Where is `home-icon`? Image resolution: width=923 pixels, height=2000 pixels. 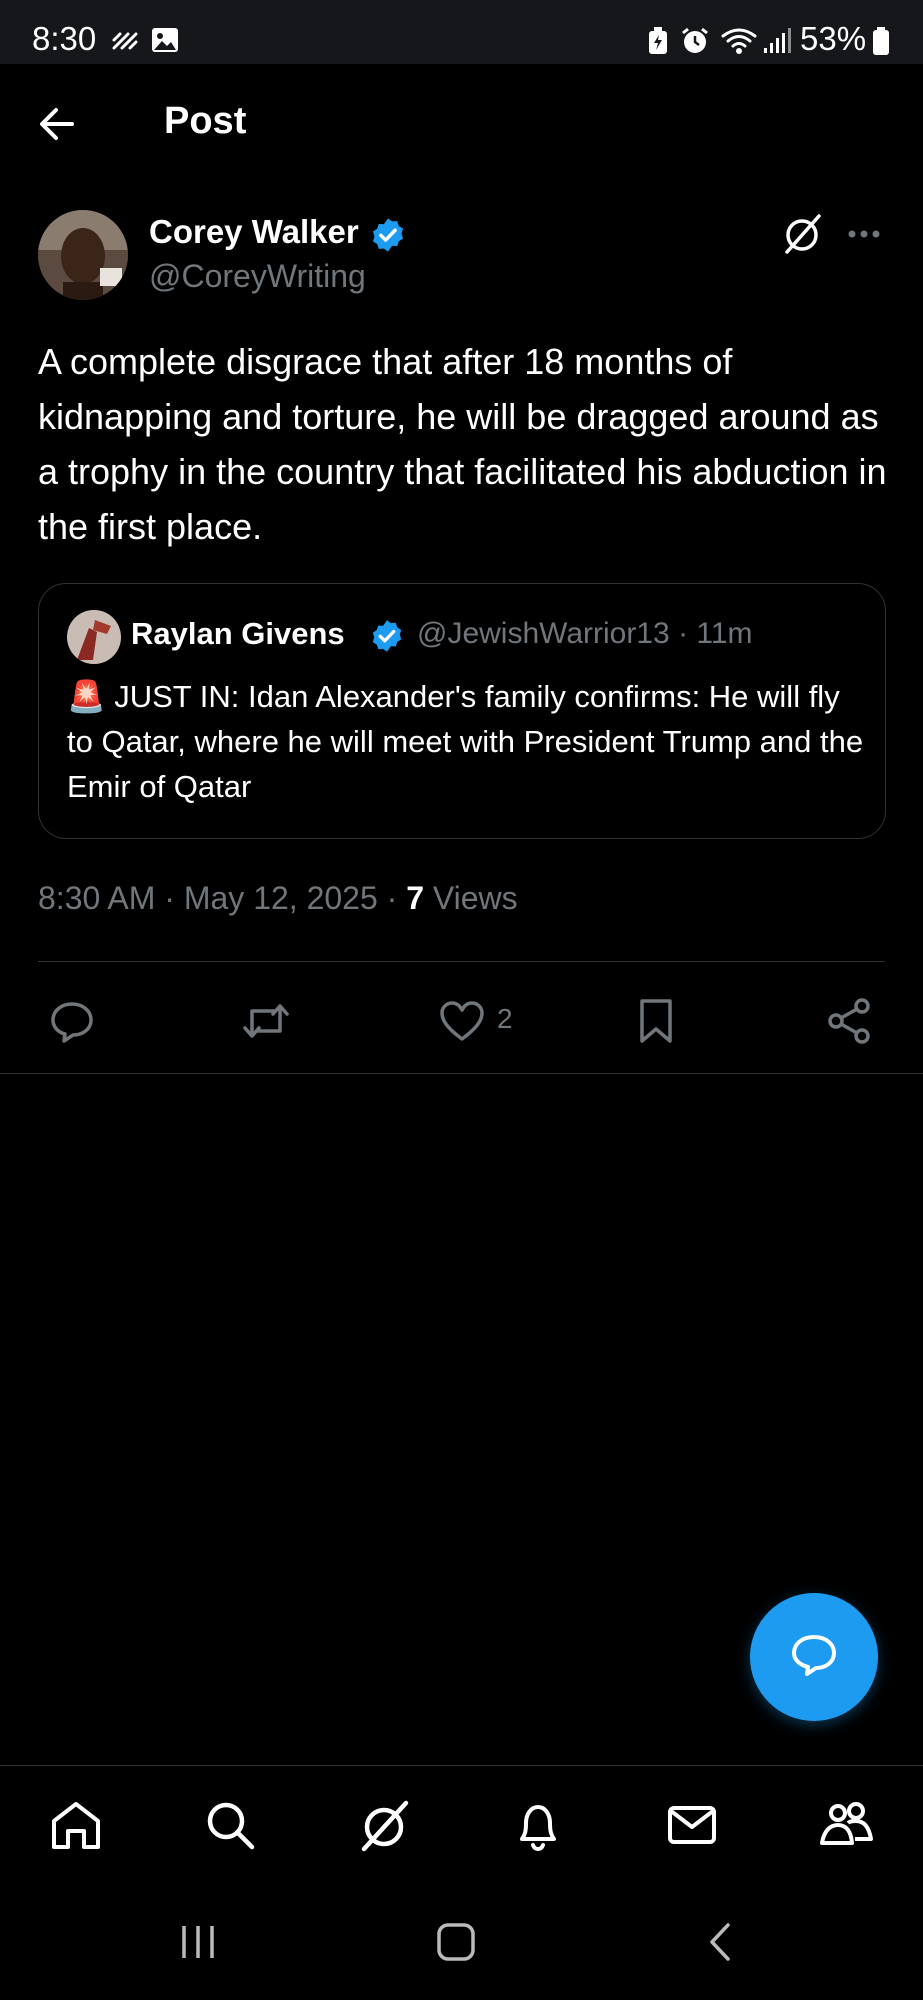
home-icon is located at coordinates (76, 1825).